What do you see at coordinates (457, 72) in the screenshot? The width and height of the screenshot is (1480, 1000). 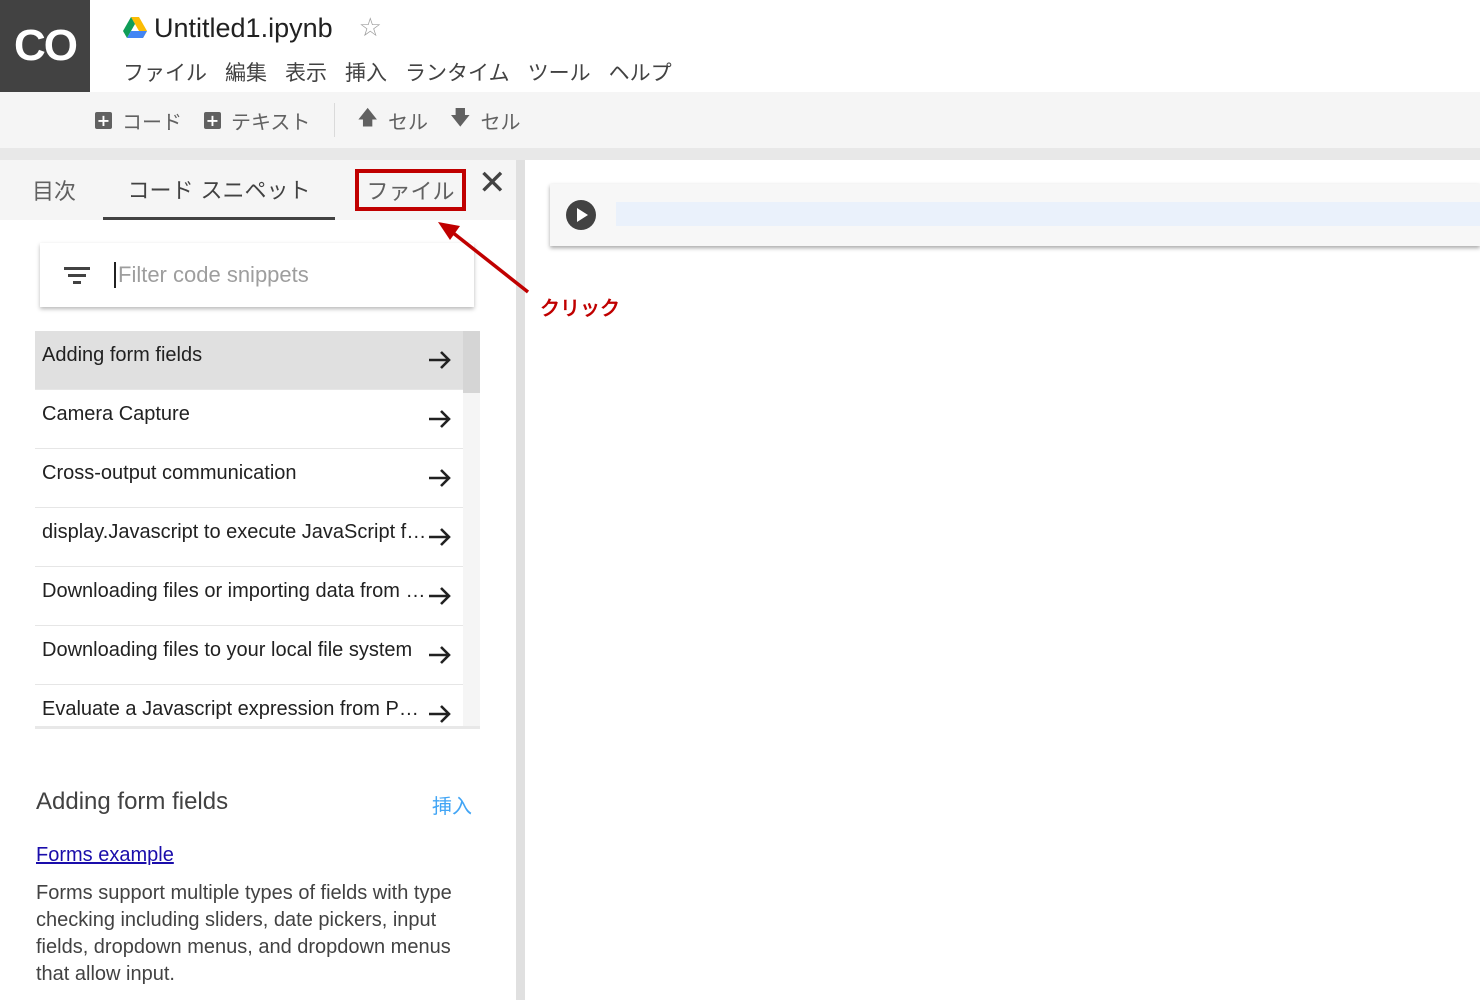 I see `menu-runtime: ランタイム` at bounding box center [457, 72].